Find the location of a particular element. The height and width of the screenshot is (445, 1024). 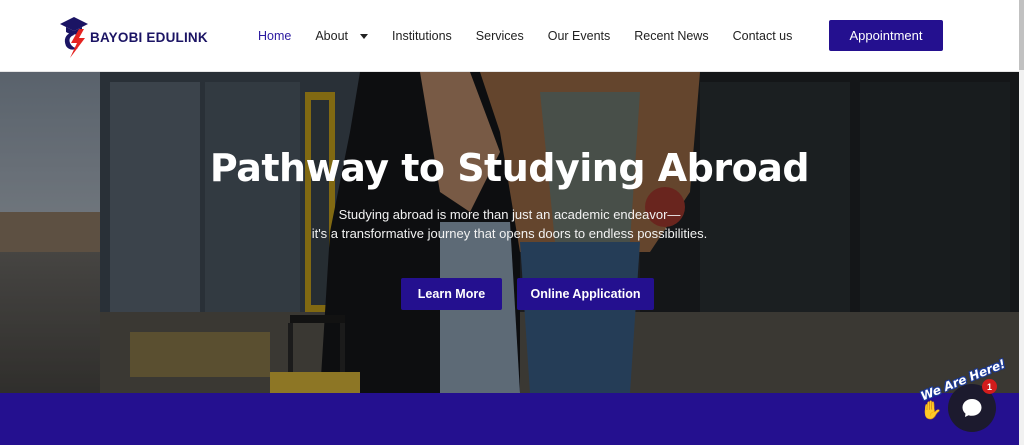

brand-name: BAYOBI EDULINK is located at coordinates (149, 37).